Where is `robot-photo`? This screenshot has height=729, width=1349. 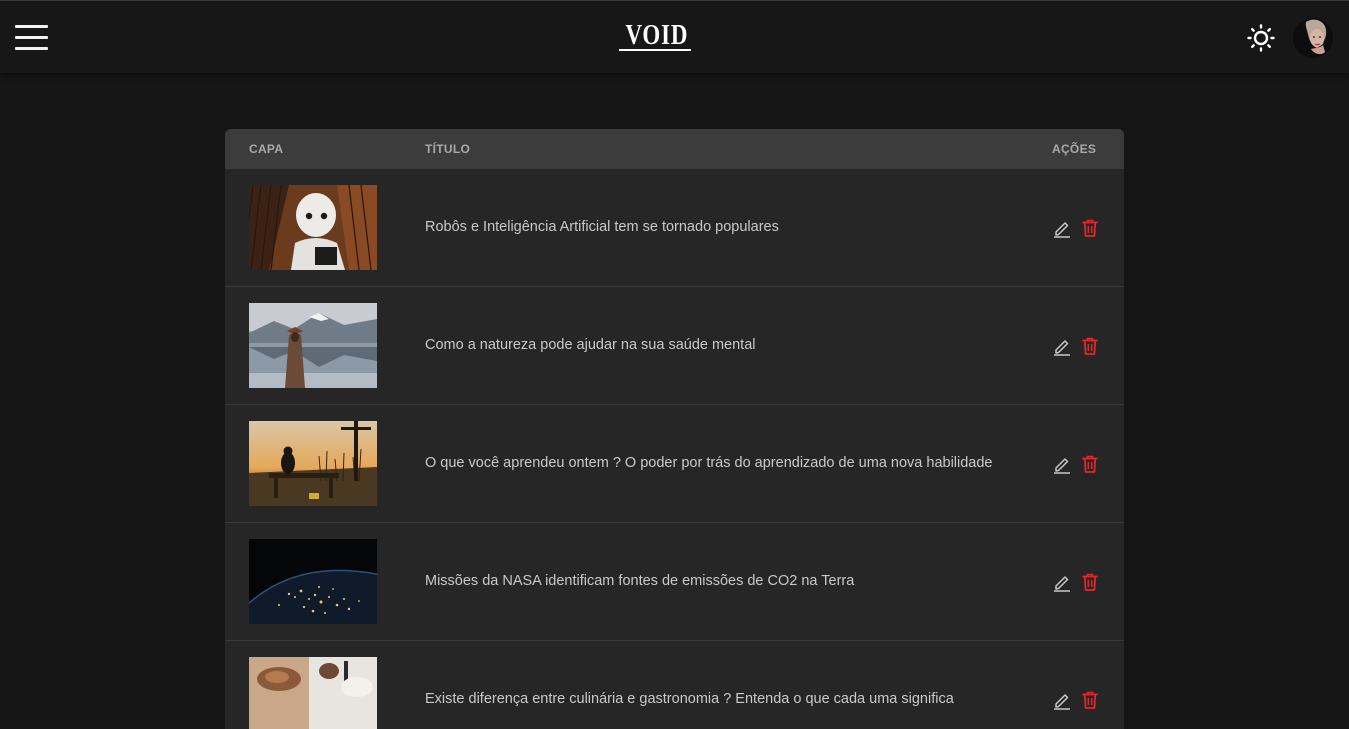 robot-photo is located at coordinates (313, 227).